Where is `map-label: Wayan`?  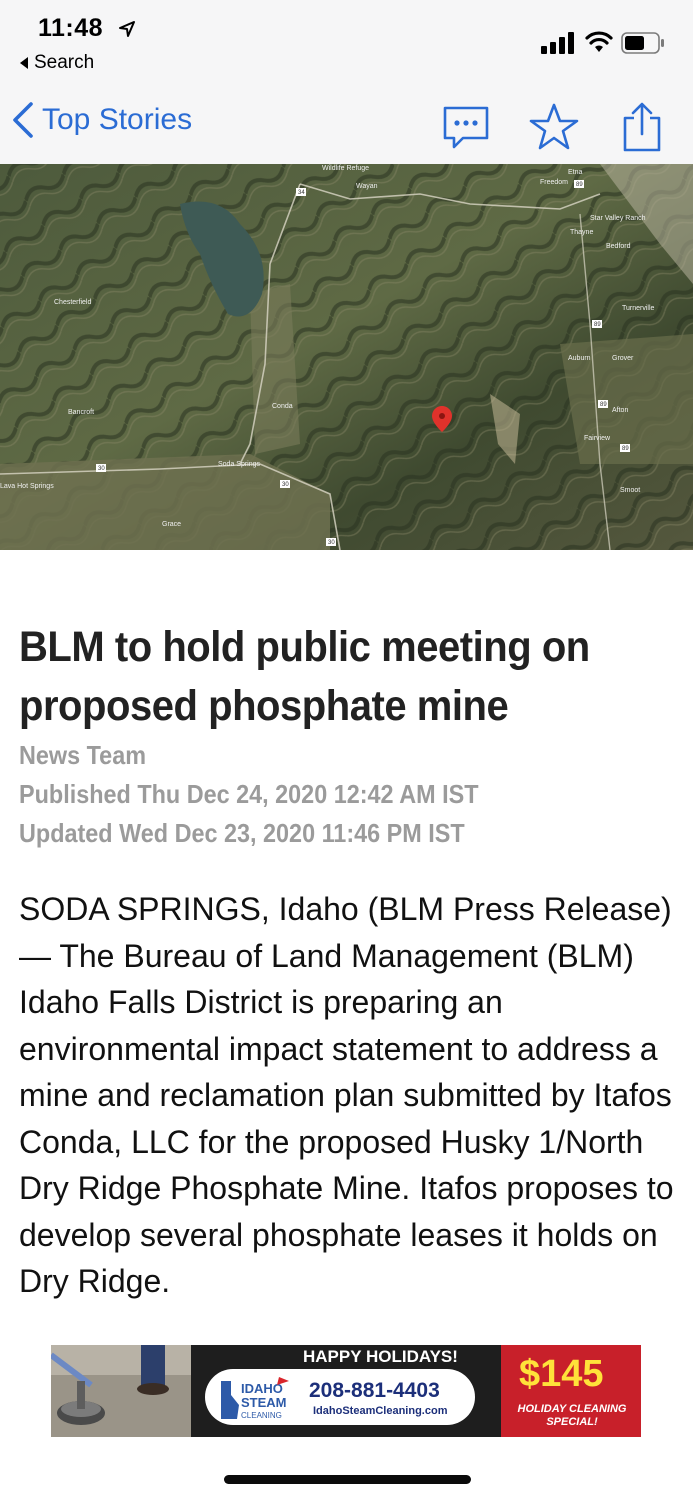
map-label: Wayan is located at coordinates (367, 186).